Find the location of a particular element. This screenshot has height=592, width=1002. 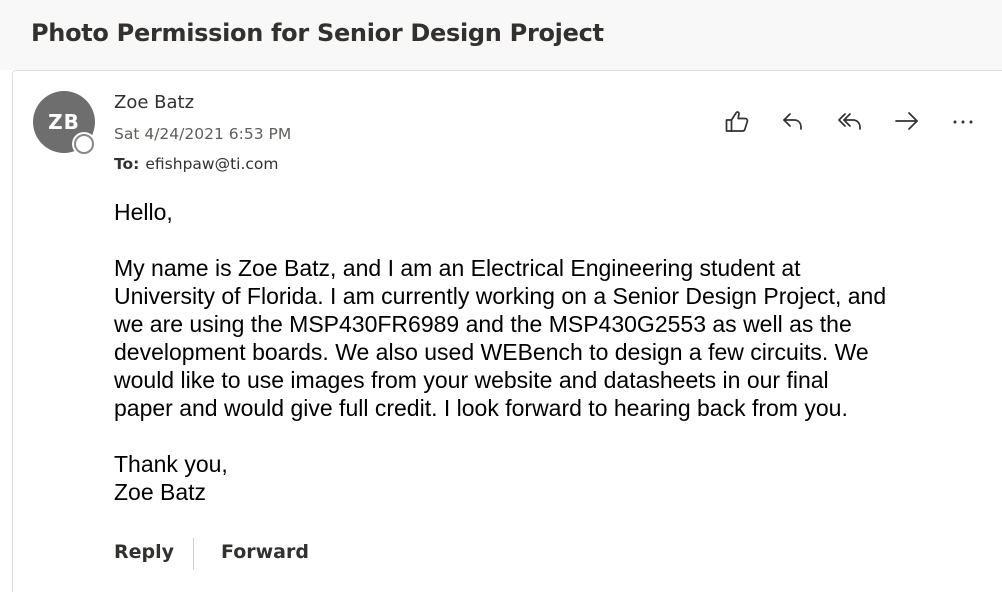

sent-date: Sat 4/24/2021 6:53 PM is located at coordinates (203, 134).